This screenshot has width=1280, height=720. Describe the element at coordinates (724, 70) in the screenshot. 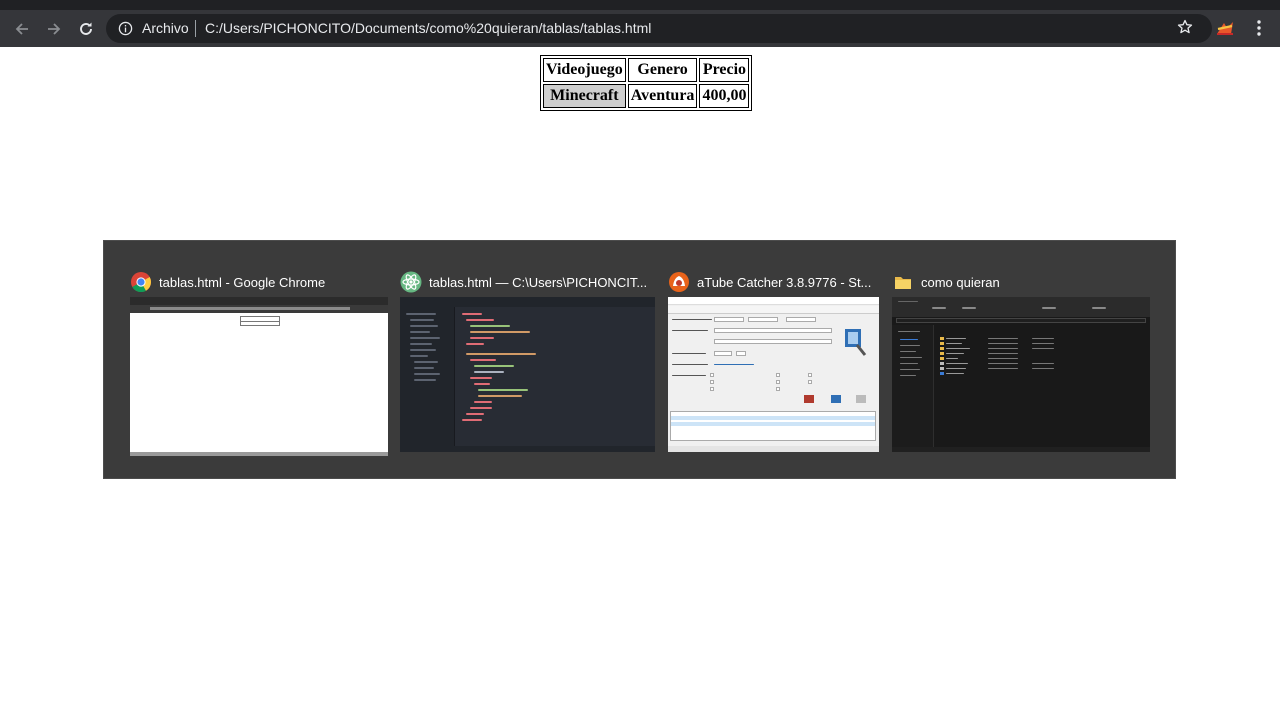

I see `table-header-cell: Precio` at that location.